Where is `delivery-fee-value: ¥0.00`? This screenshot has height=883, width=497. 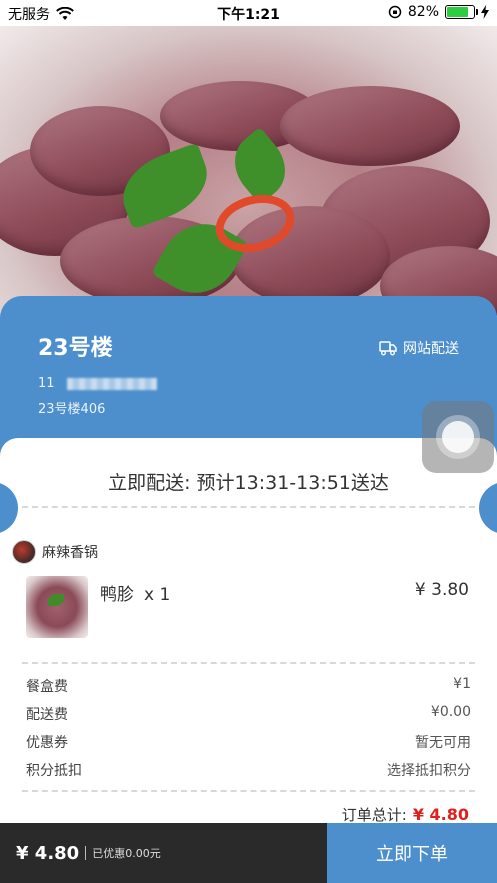
delivery-fee-value: ¥0.00 is located at coordinates (450, 712).